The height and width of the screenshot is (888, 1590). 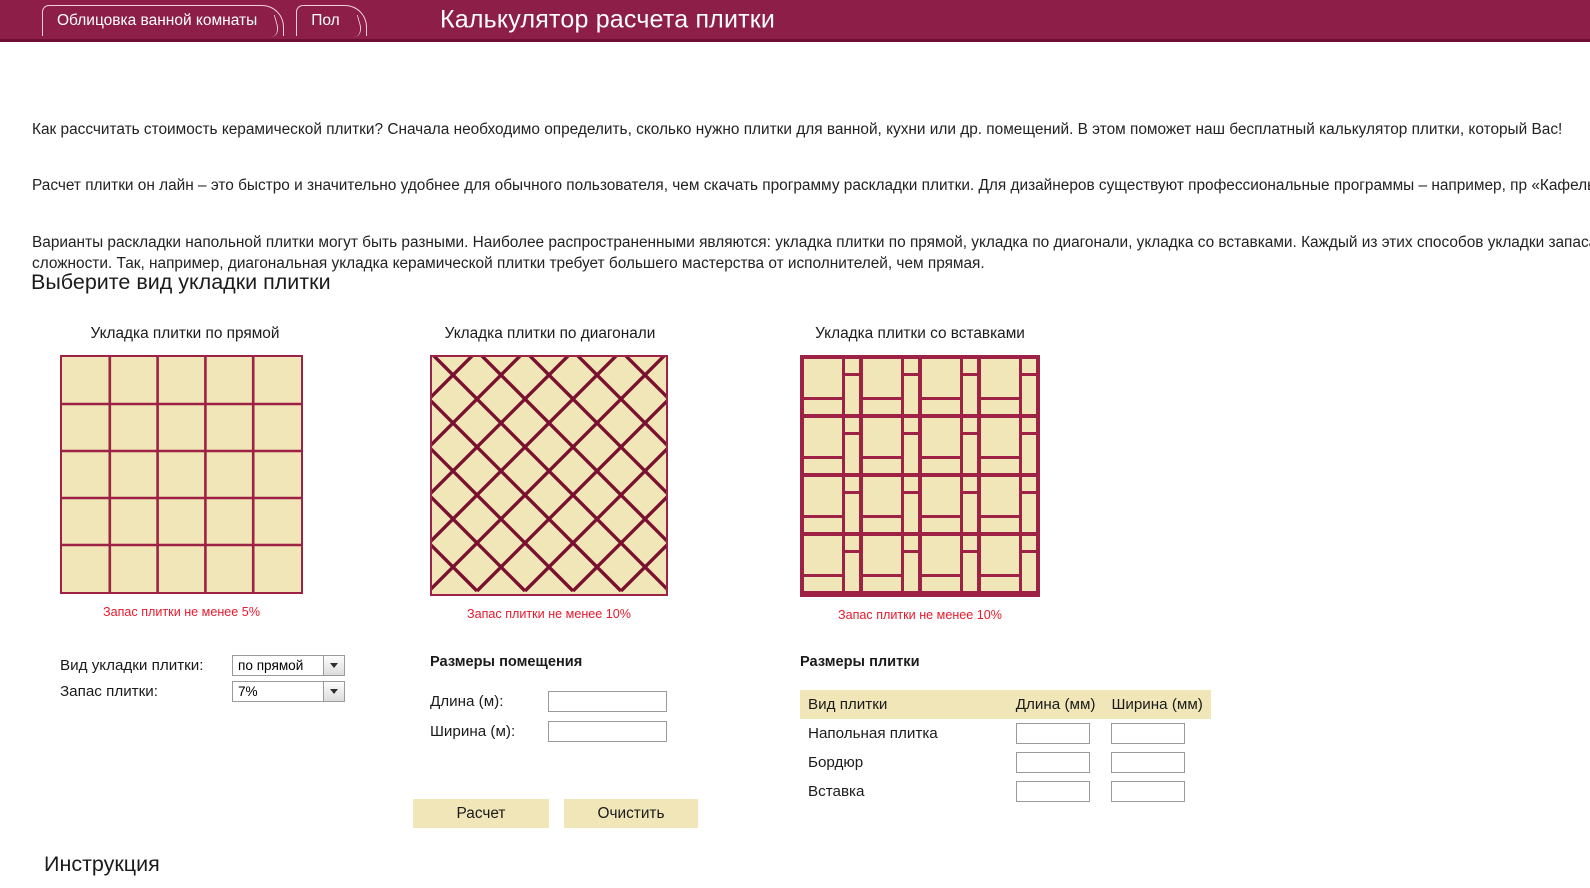 What do you see at coordinates (467, 701) in the screenshot?
I see `room-length-label: Длина (м):` at bounding box center [467, 701].